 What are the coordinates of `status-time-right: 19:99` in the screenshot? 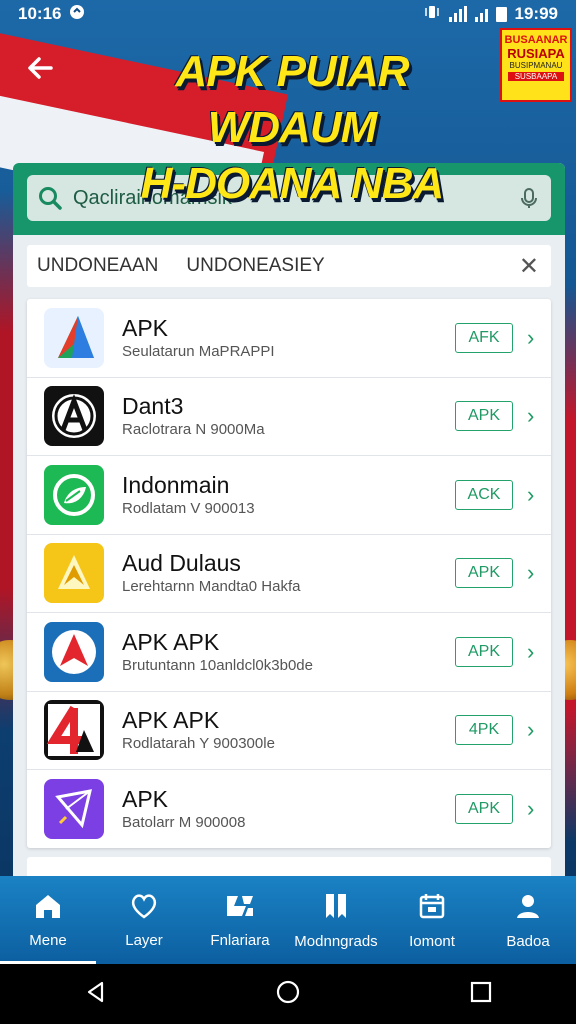 It's located at (536, 13).